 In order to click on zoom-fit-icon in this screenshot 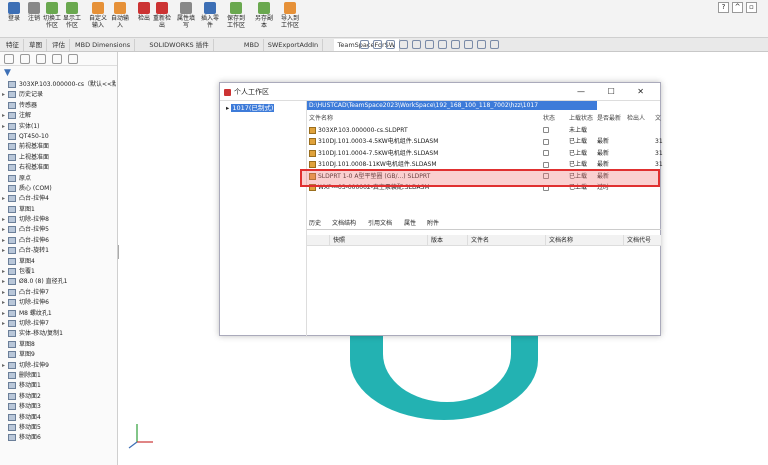, I will do `click(377, 44)`.